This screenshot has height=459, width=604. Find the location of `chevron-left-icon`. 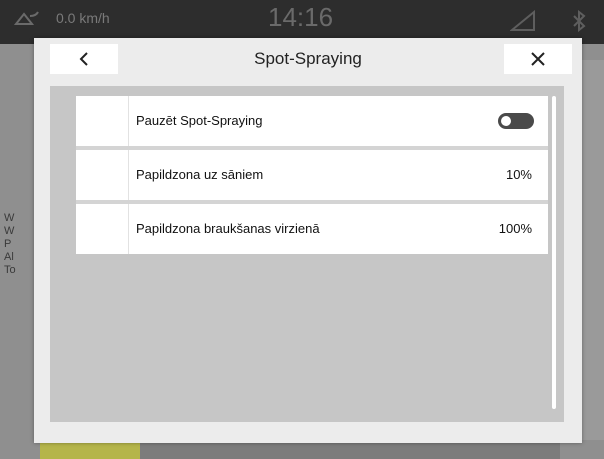

chevron-left-icon is located at coordinates (83, 59).